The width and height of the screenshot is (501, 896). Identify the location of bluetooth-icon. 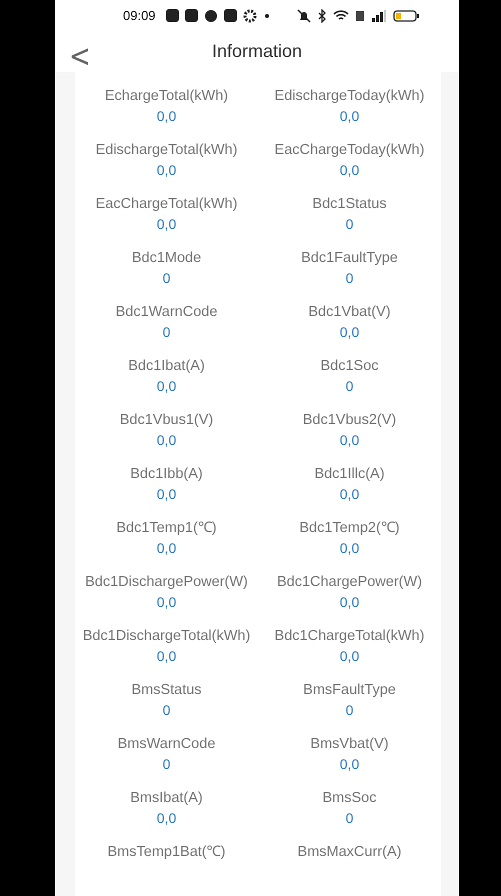
(322, 15).